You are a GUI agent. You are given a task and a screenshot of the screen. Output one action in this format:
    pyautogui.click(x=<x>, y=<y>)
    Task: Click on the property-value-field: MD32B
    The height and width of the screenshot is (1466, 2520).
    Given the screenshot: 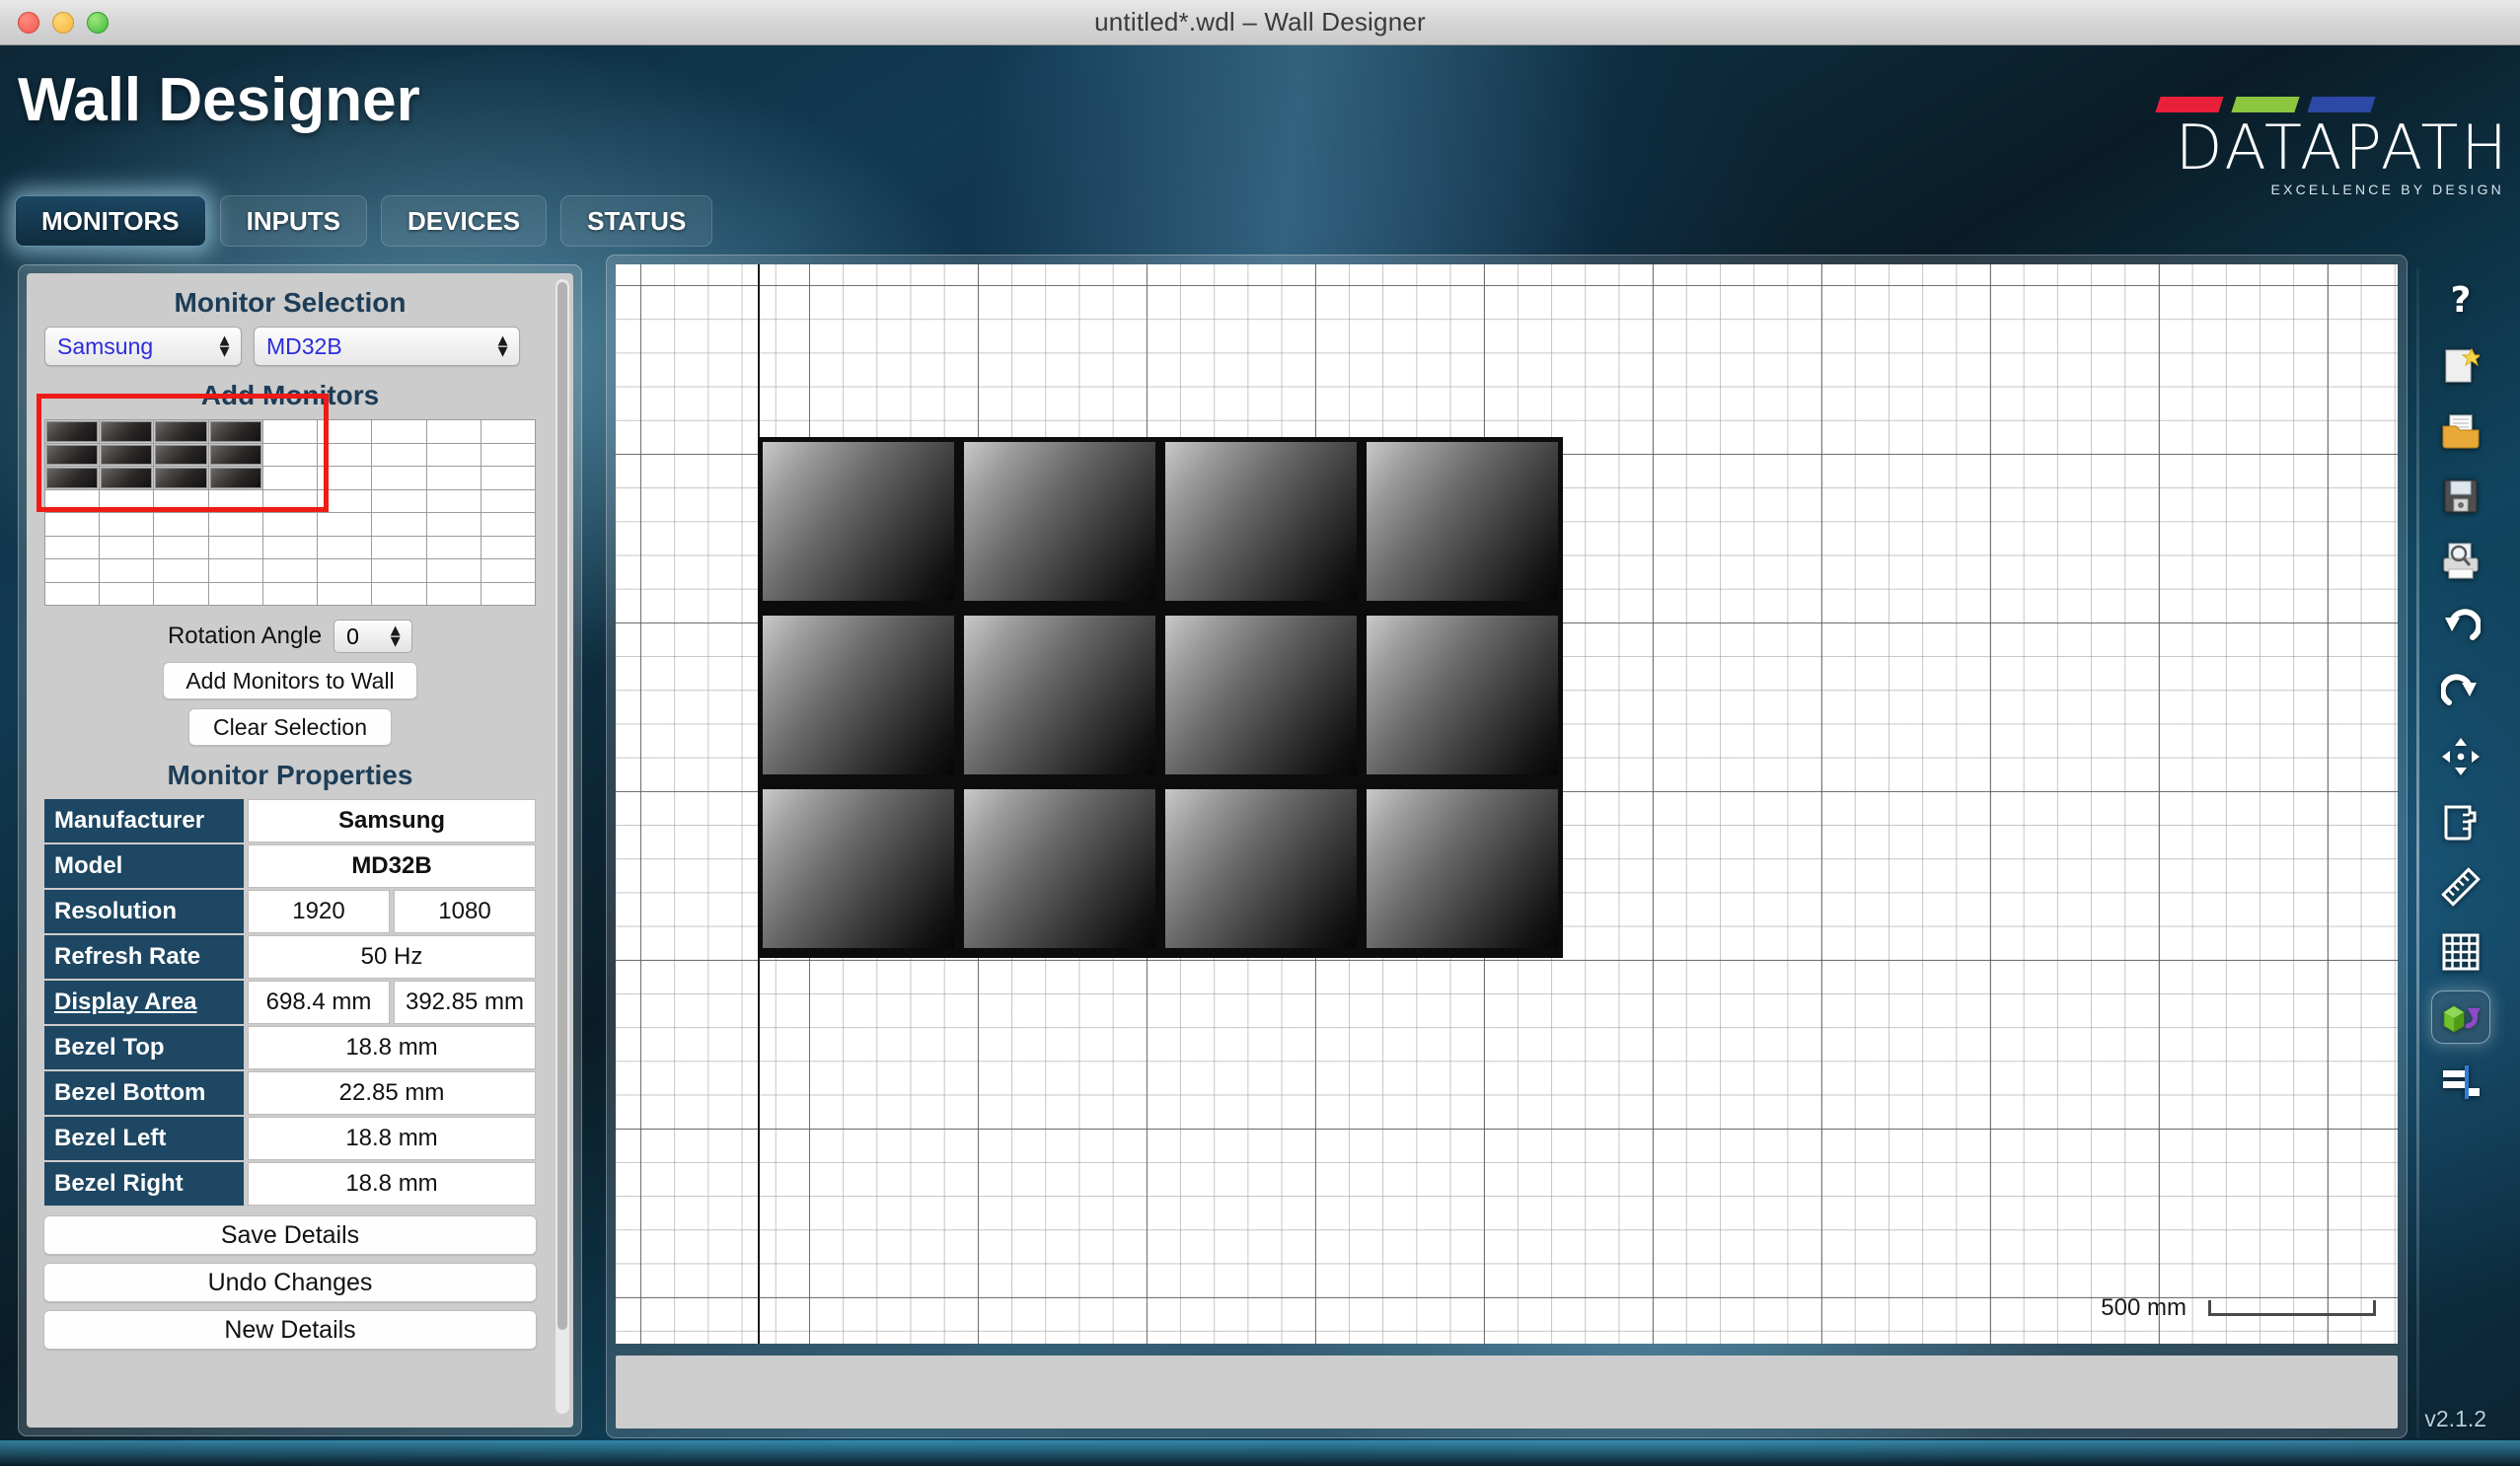 What is the action you would take?
    pyautogui.click(x=392, y=866)
    